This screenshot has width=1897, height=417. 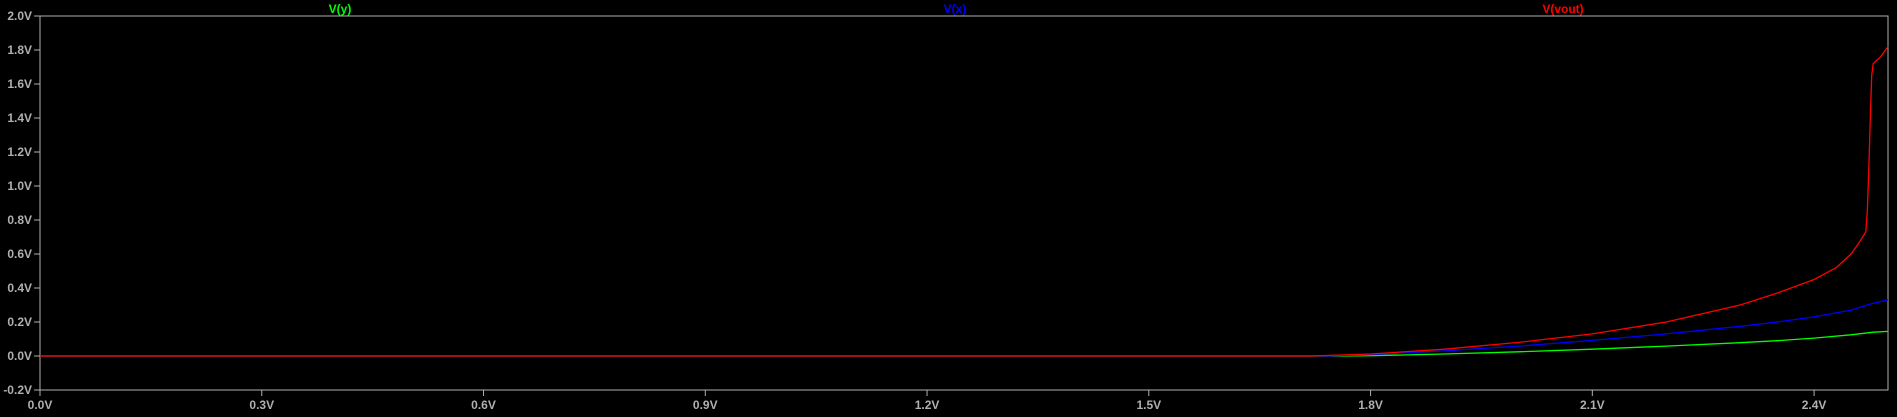 I want to click on y-tick-label: 2.0V, so click(x=19, y=16).